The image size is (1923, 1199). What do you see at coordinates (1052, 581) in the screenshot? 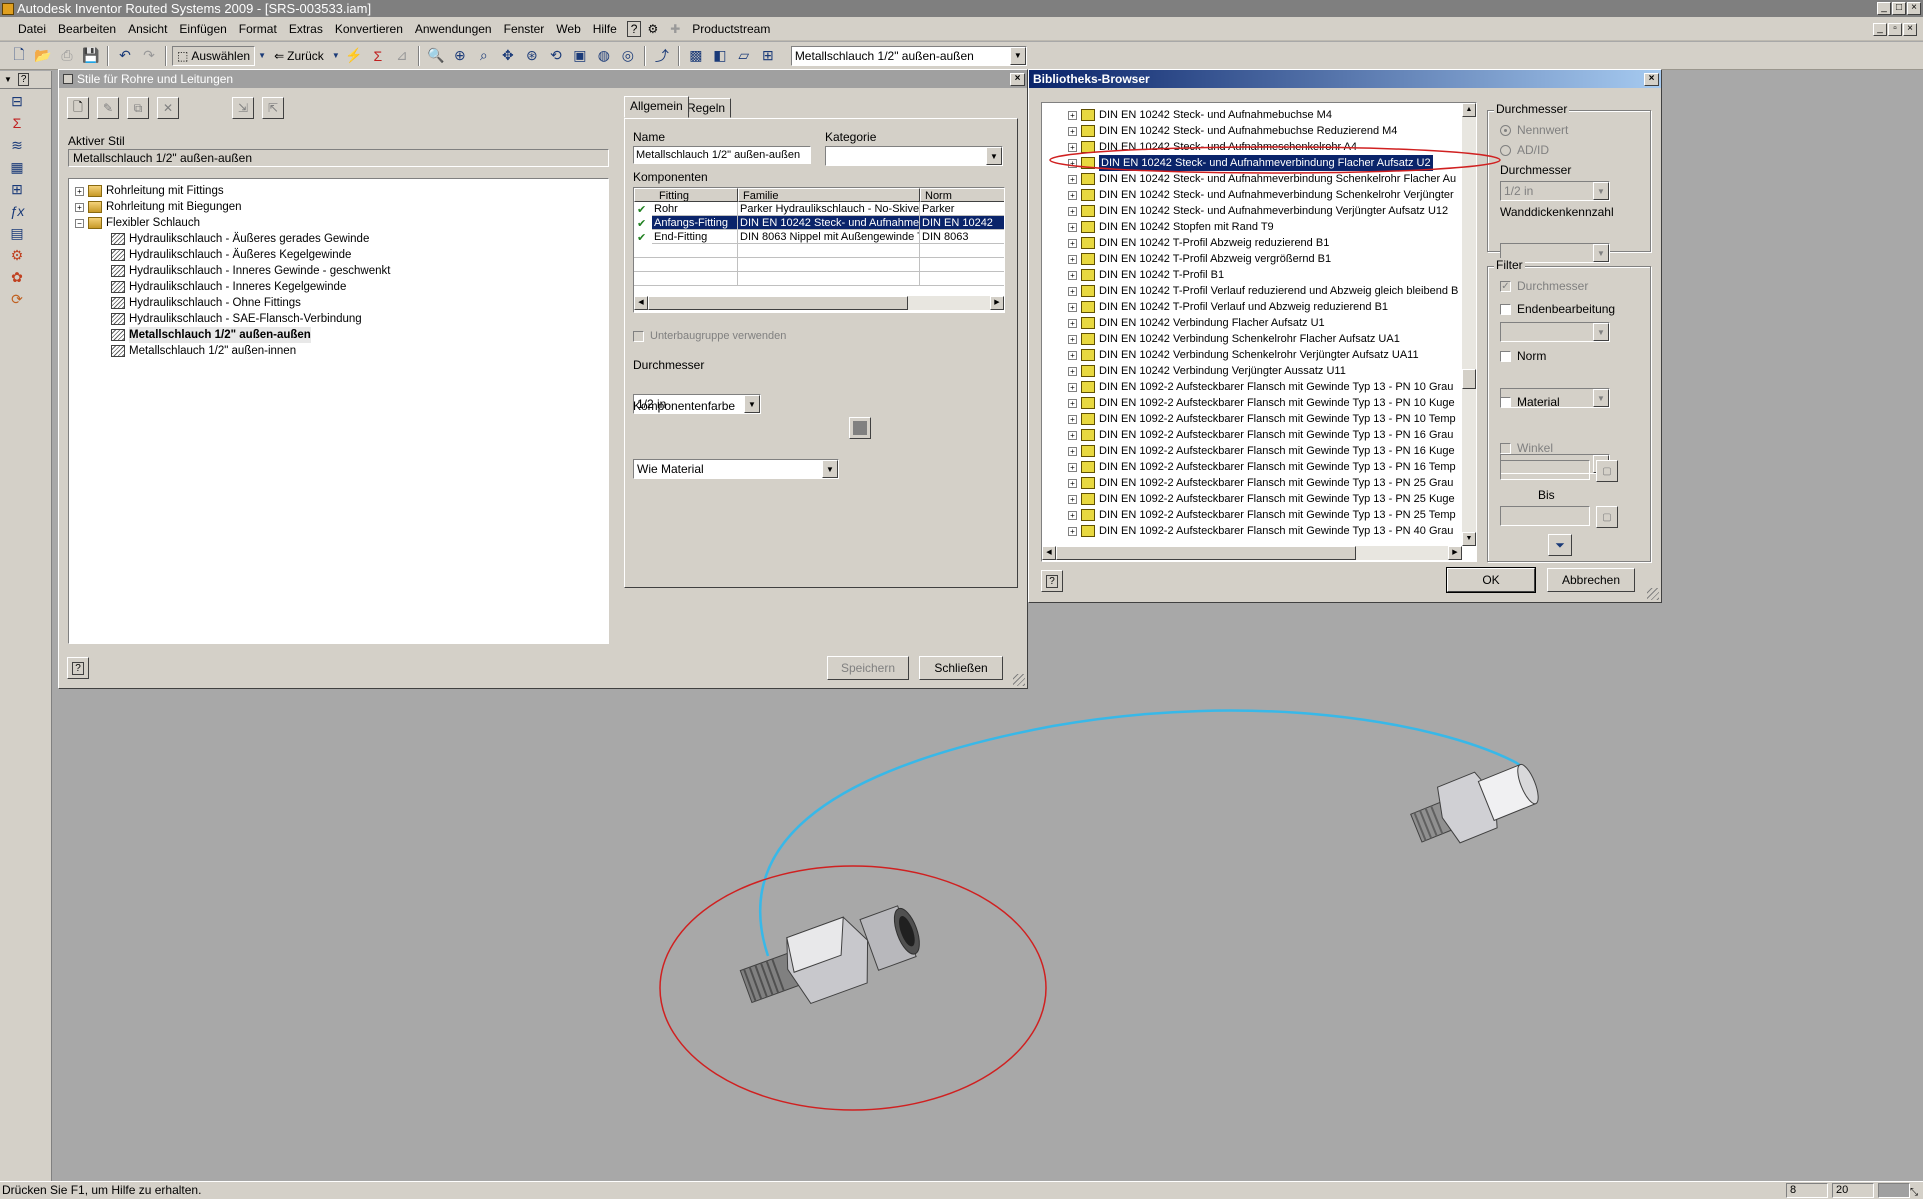
I see `library-help-button: ?` at bounding box center [1052, 581].